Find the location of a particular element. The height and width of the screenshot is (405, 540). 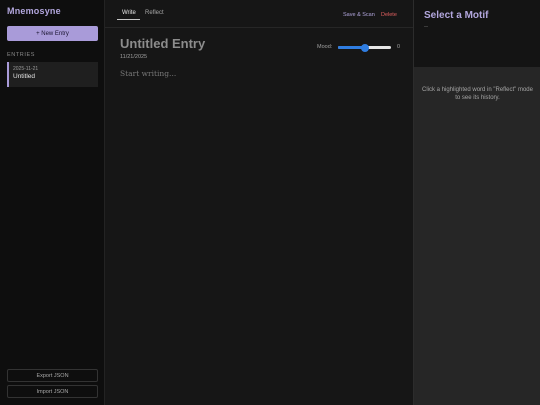

tab-reflect: Reflect is located at coordinates (154, 13).